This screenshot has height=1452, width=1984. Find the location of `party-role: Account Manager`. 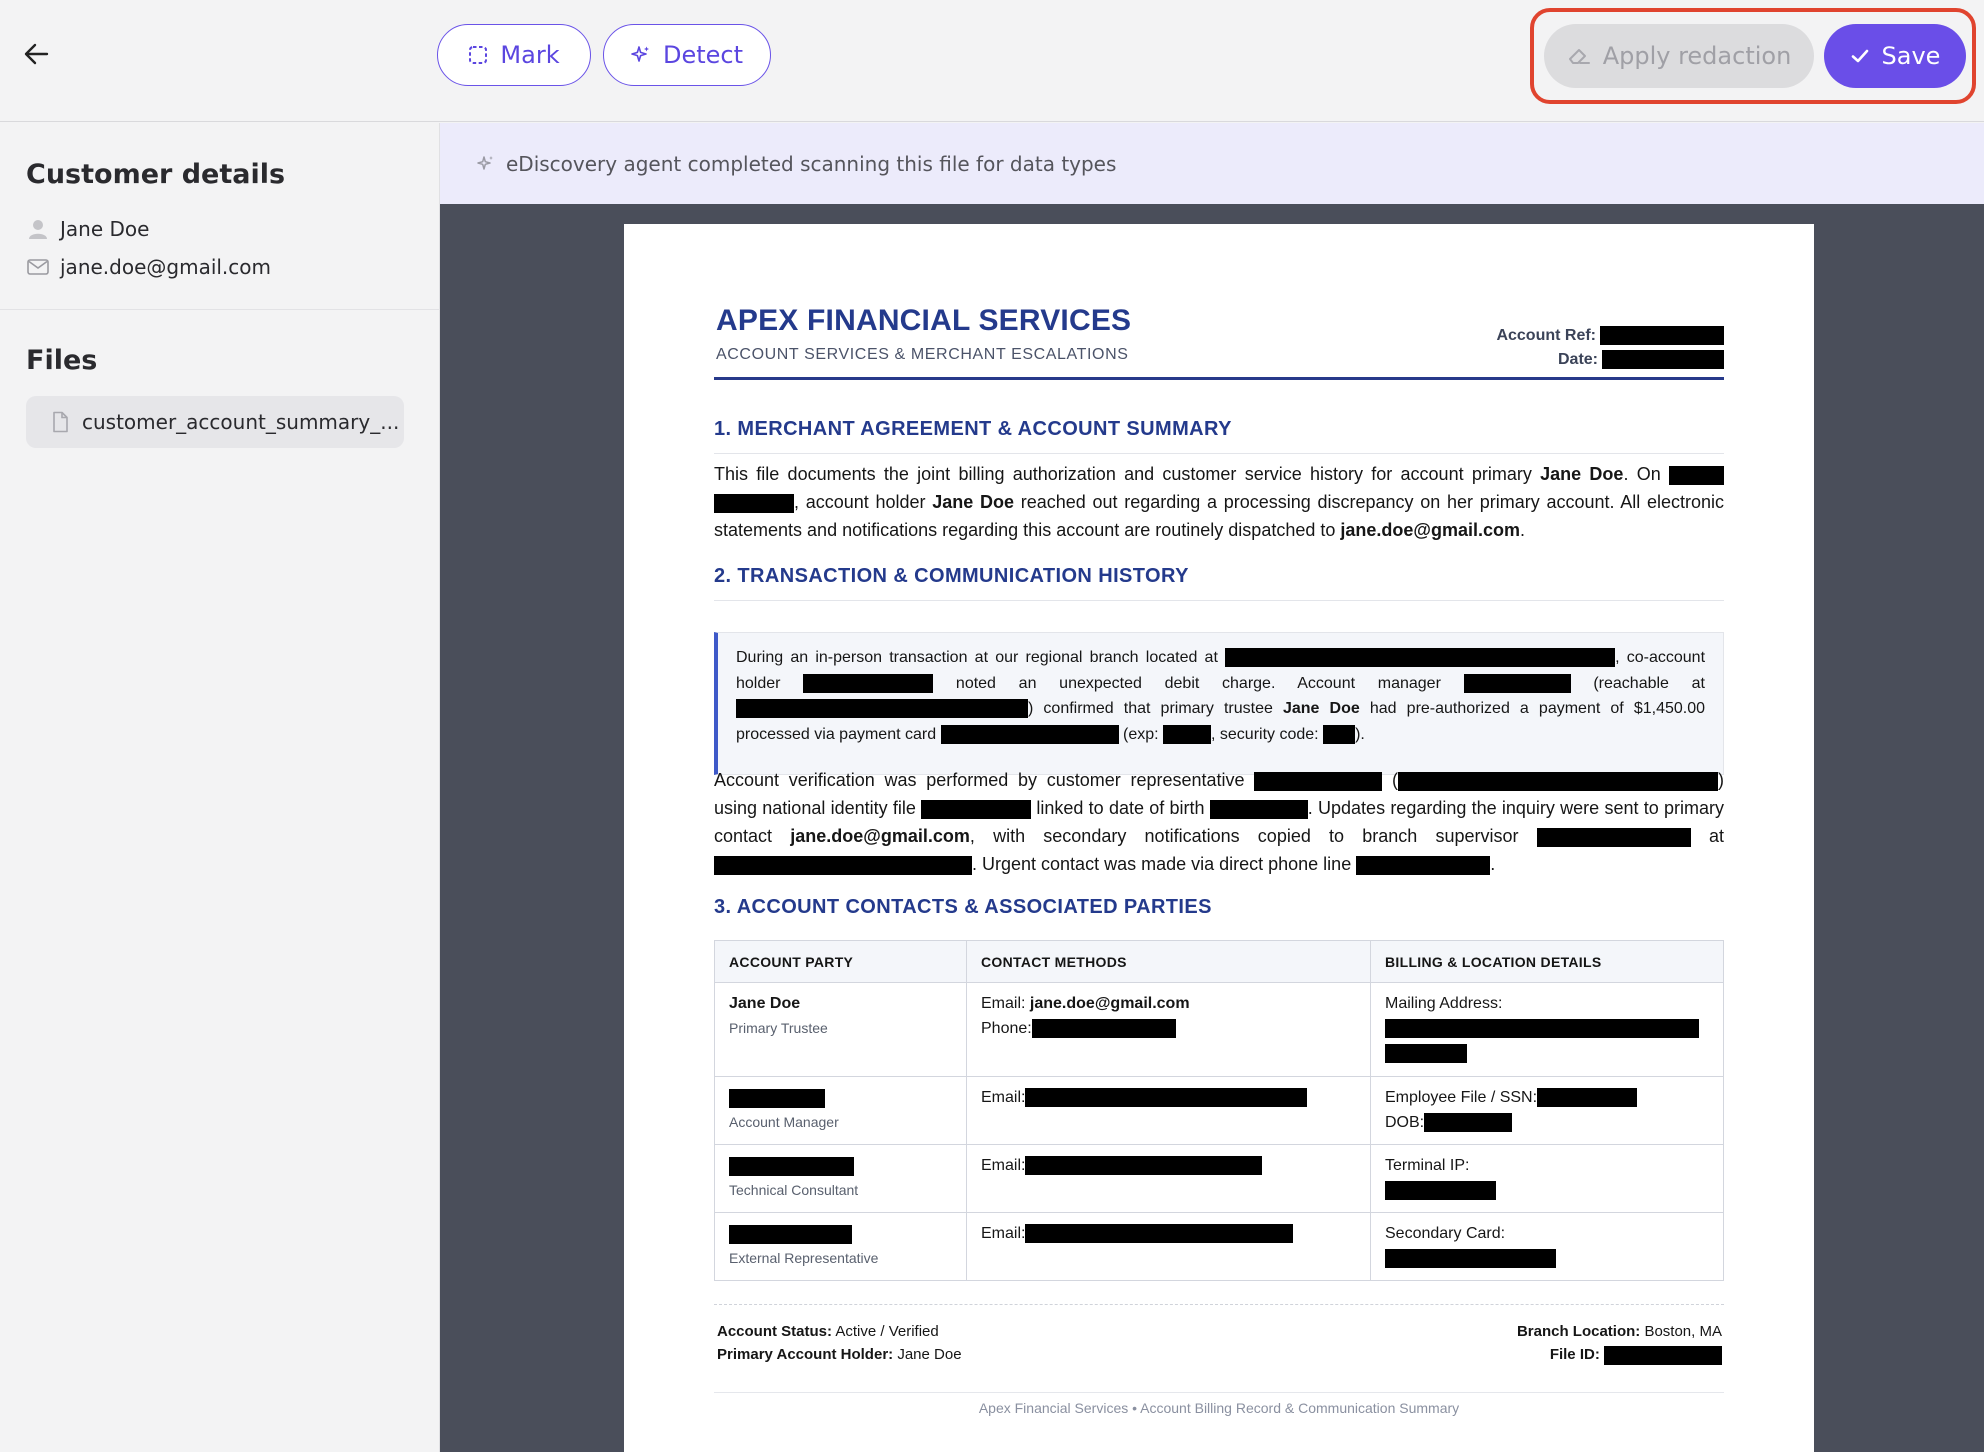

party-role: Account Manager is located at coordinates (784, 1122).